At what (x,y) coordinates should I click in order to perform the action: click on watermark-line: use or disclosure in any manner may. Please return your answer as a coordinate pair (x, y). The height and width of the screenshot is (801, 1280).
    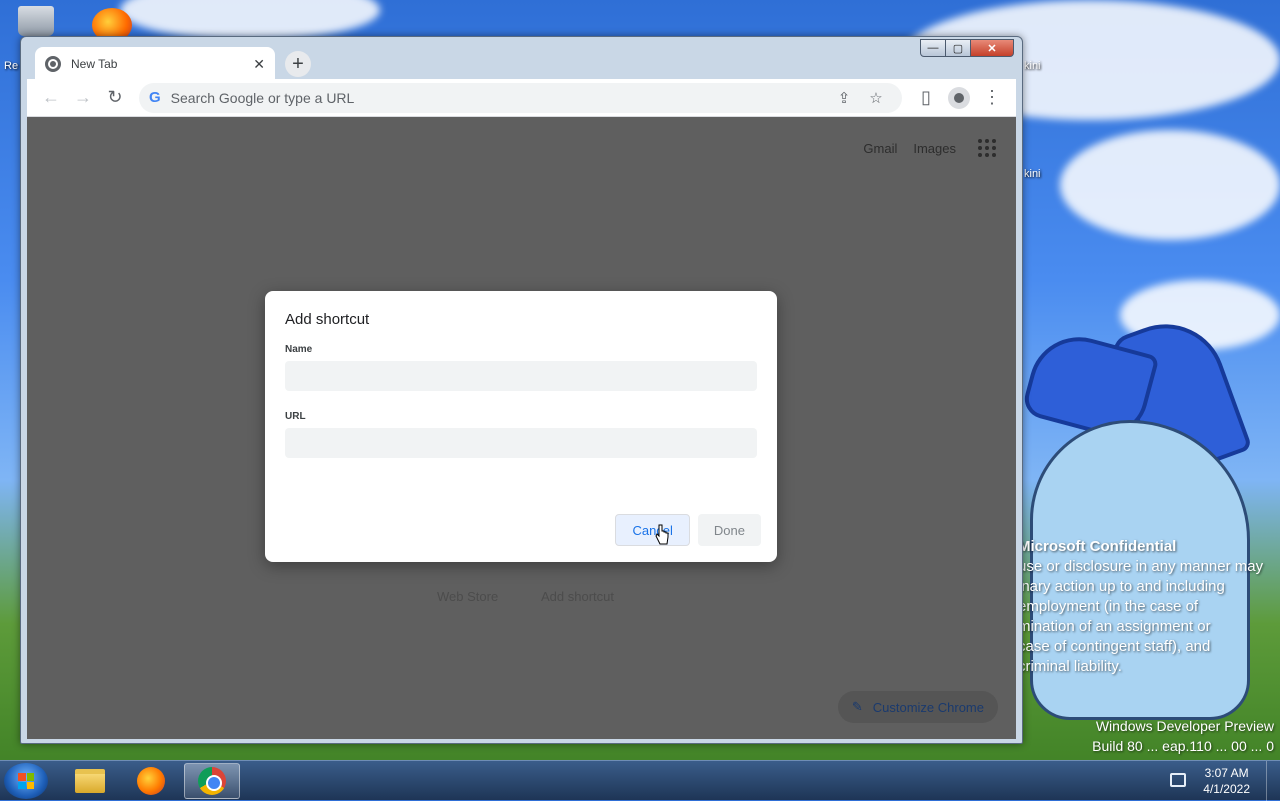
    Looking at the image, I should click on (1141, 566).